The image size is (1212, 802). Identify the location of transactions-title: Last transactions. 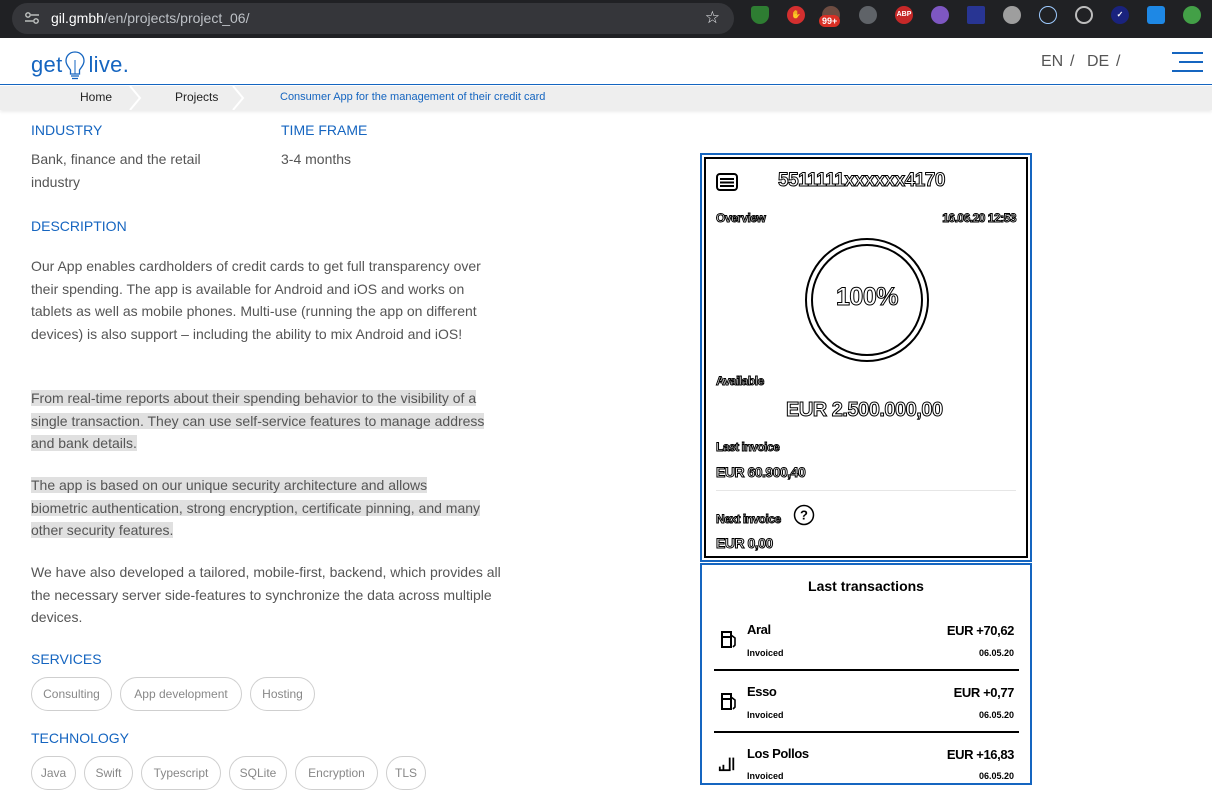
(866, 586).